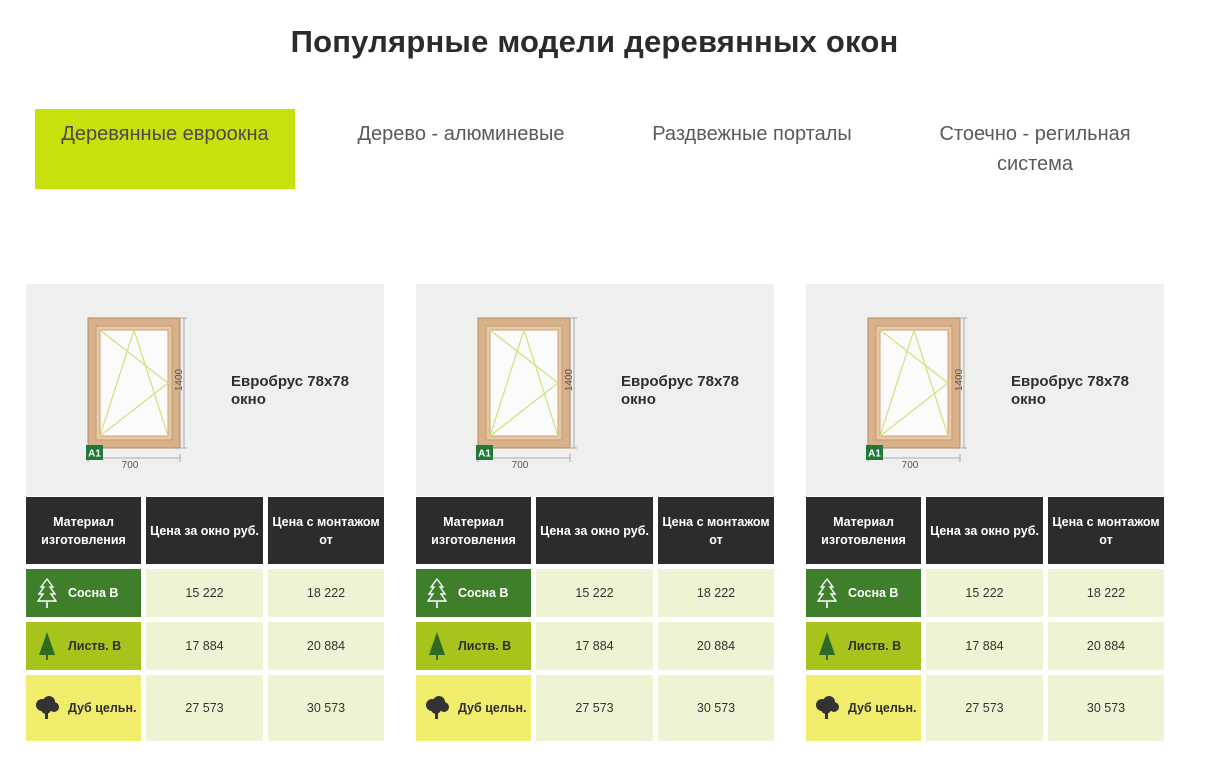 This screenshot has height=757, width=1209. What do you see at coordinates (165, 149) in the screenshot?
I see `tab-wooden-euro-windows: Деревянные евроокна` at bounding box center [165, 149].